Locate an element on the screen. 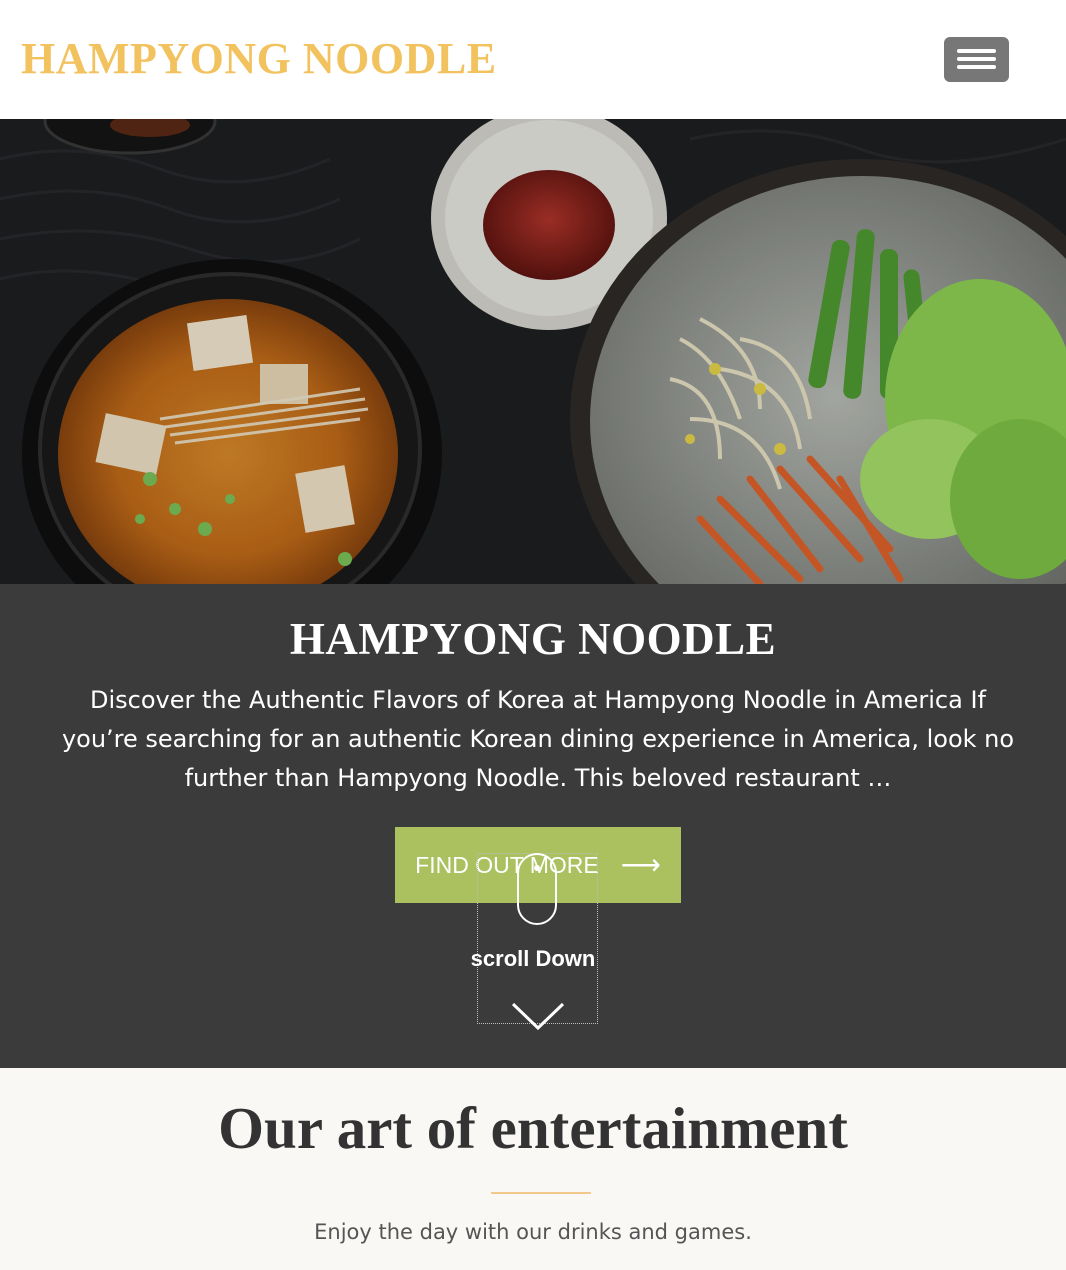  hamburger-menu-button is located at coordinates (976, 59).